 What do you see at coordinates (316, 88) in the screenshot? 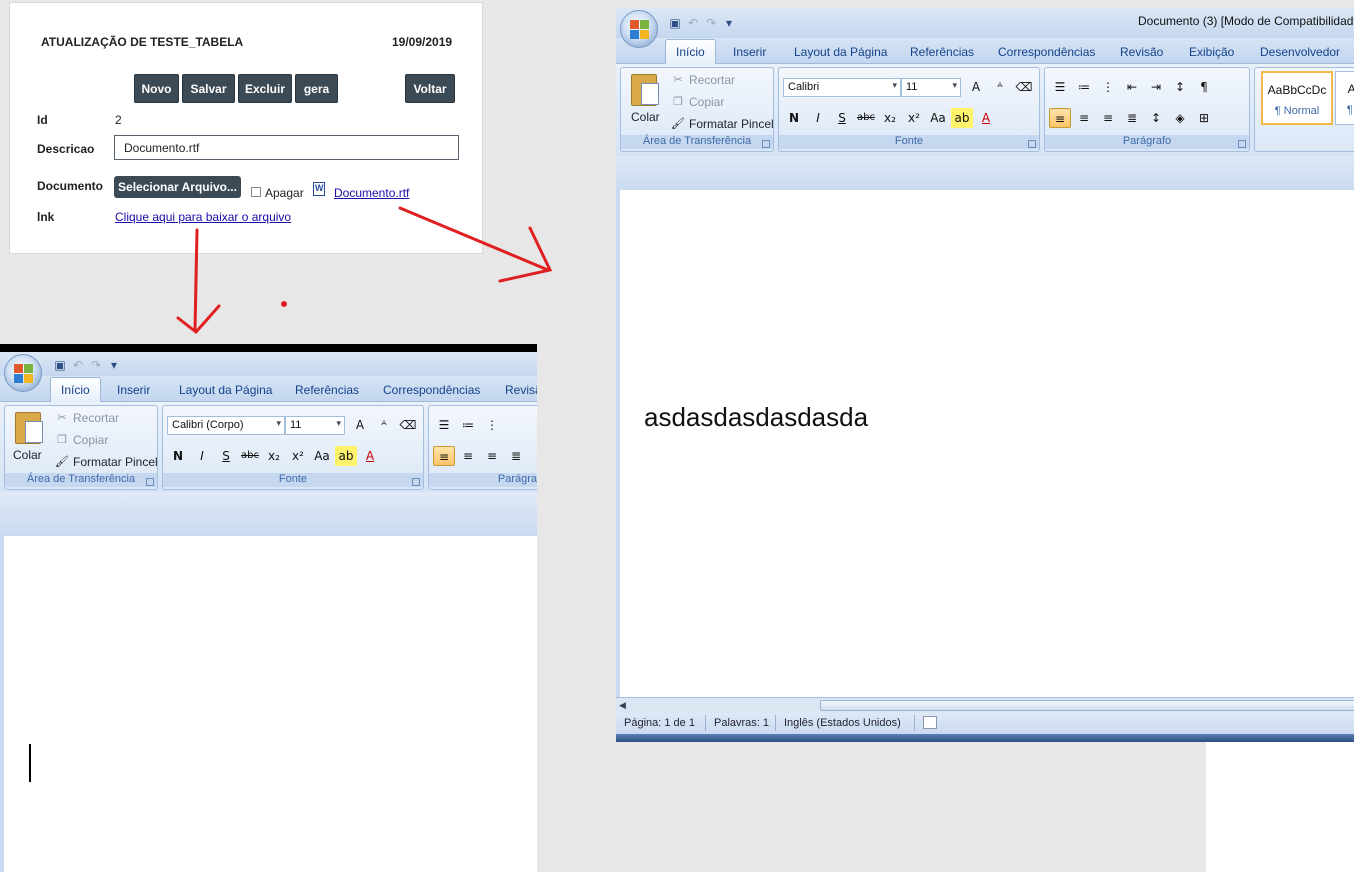
I see `gera-button: gera` at bounding box center [316, 88].